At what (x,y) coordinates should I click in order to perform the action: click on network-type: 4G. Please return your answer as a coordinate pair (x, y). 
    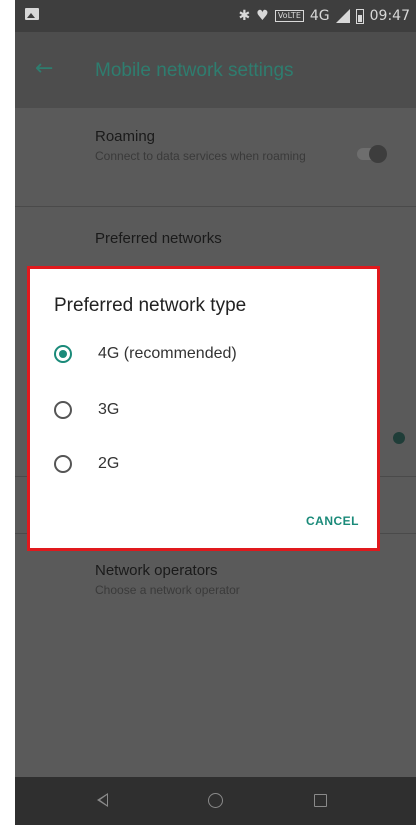
    Looking at the image, I should click on (319, 16).